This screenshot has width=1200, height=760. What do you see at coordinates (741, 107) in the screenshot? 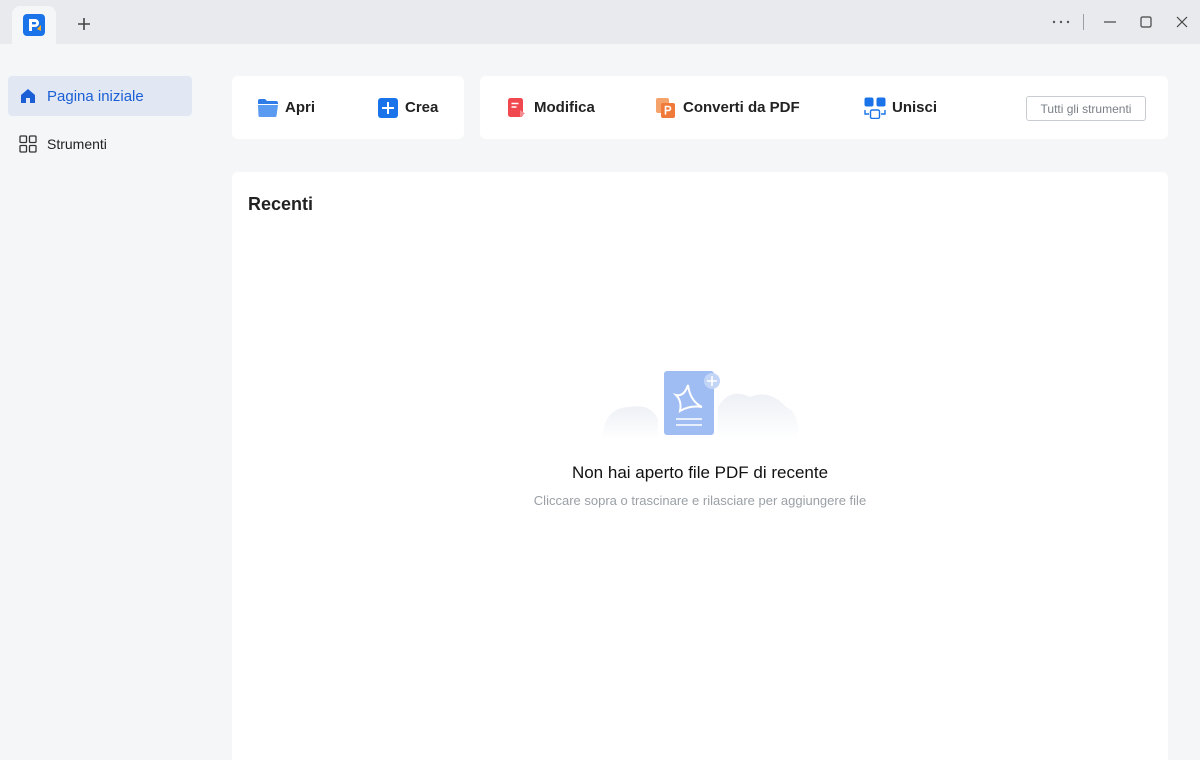
I see `convert-label: Converti da PDF` at bounding box center [741, 107].